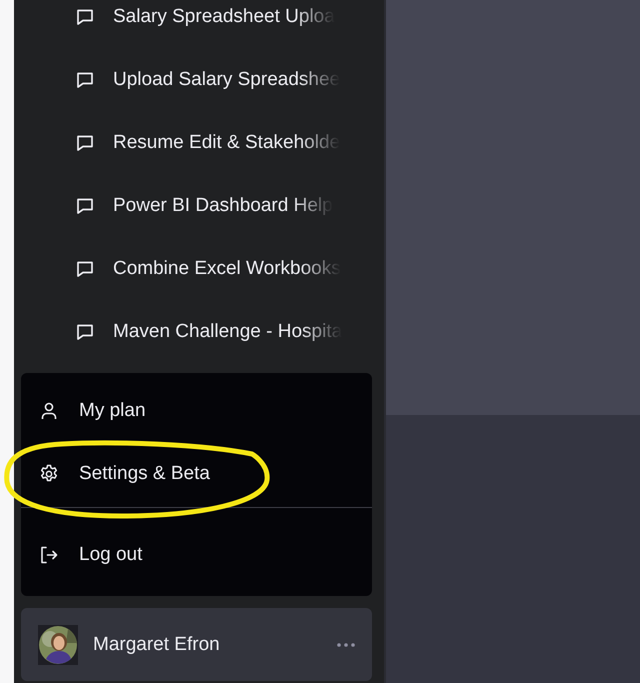 The height and width of the screenshot is (683, 640). Describe the element at coordinates (49, 474) in the screenshot. I see `settings-icon` at that location.